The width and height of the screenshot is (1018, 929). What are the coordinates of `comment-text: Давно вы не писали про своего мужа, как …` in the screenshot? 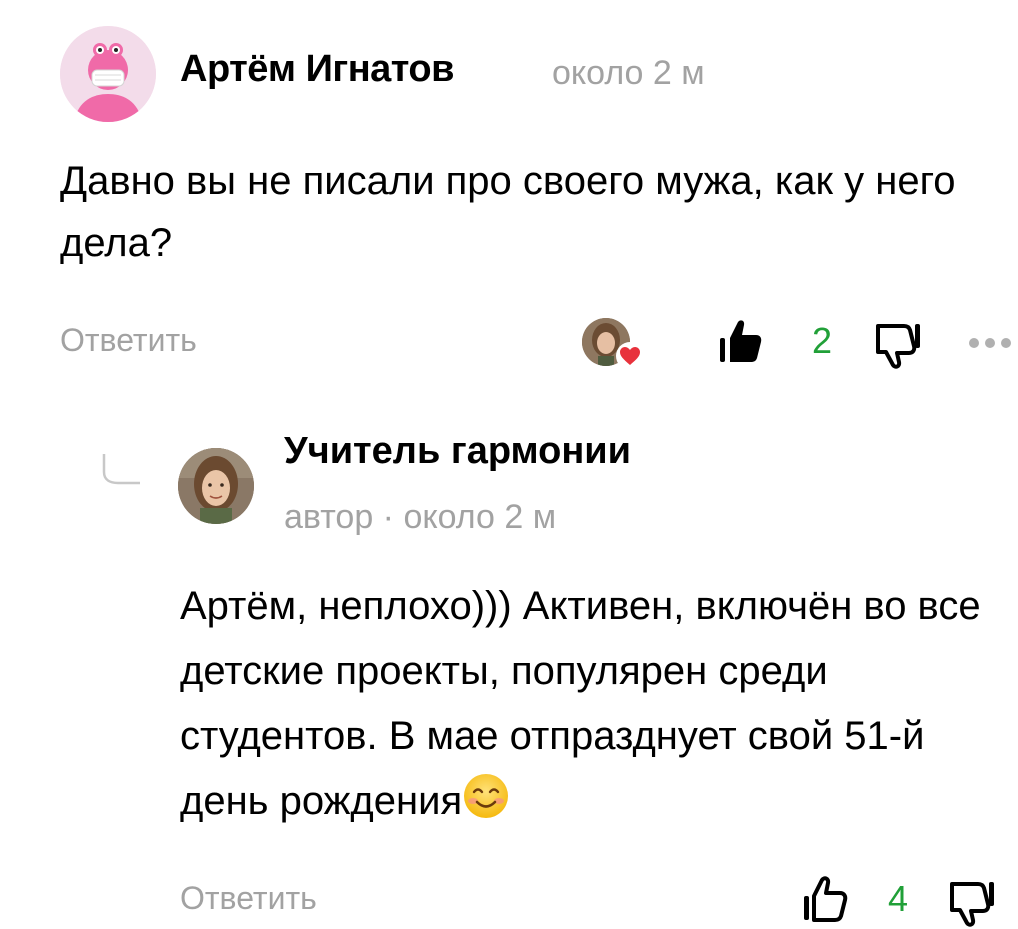 It's located at (508, 212).